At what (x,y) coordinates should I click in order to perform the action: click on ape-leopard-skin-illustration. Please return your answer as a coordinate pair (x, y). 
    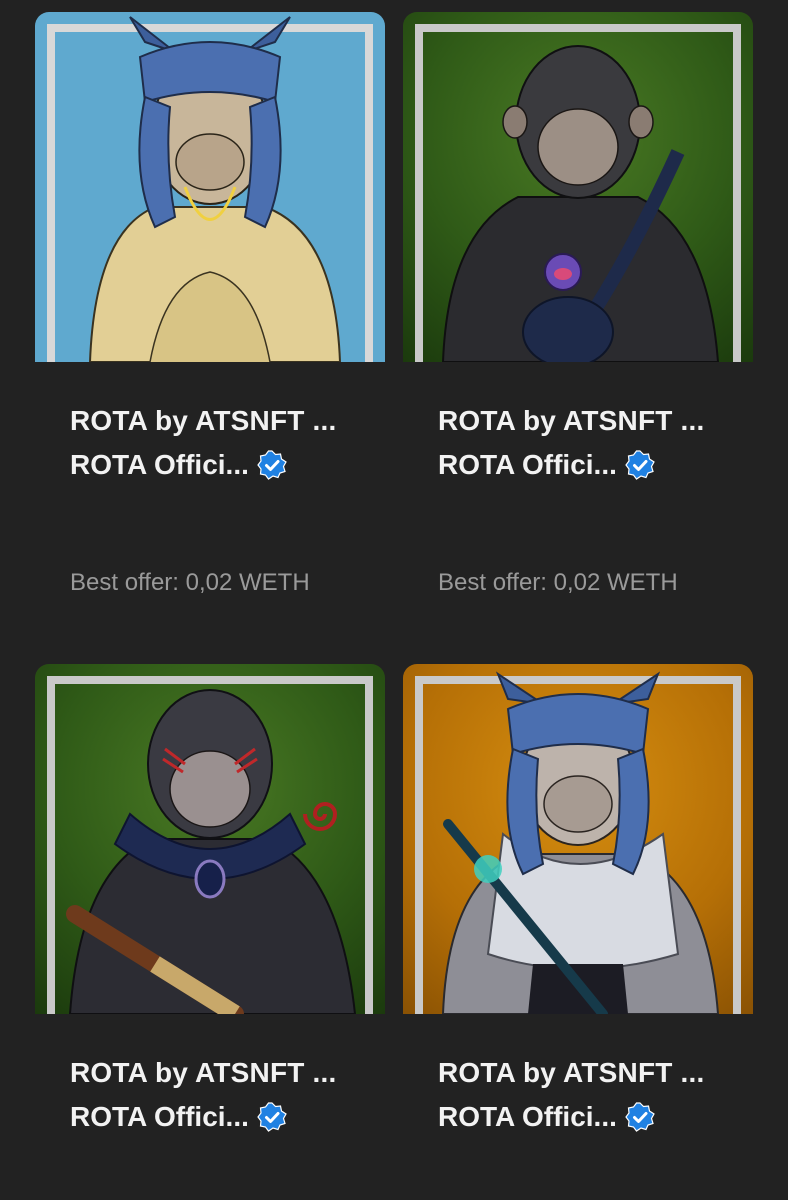
    Looking at the image, I should click on (580, 203).